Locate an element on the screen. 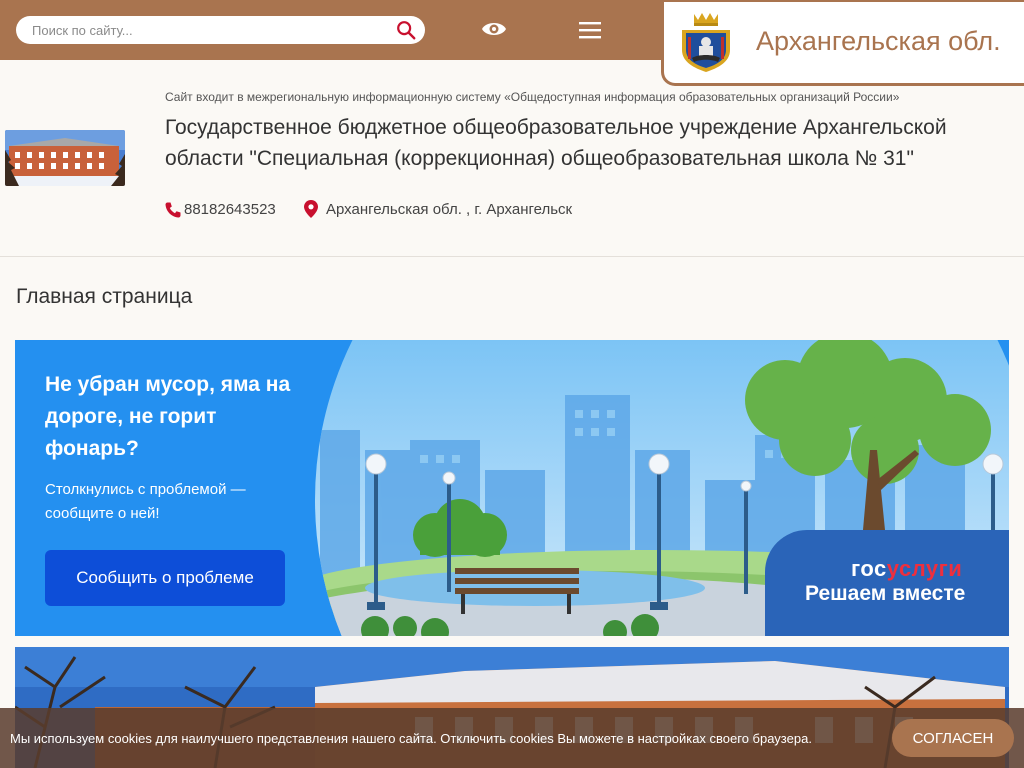 This screenshot has height=768, width=1024. search-box is located at coordinates (220, 30).